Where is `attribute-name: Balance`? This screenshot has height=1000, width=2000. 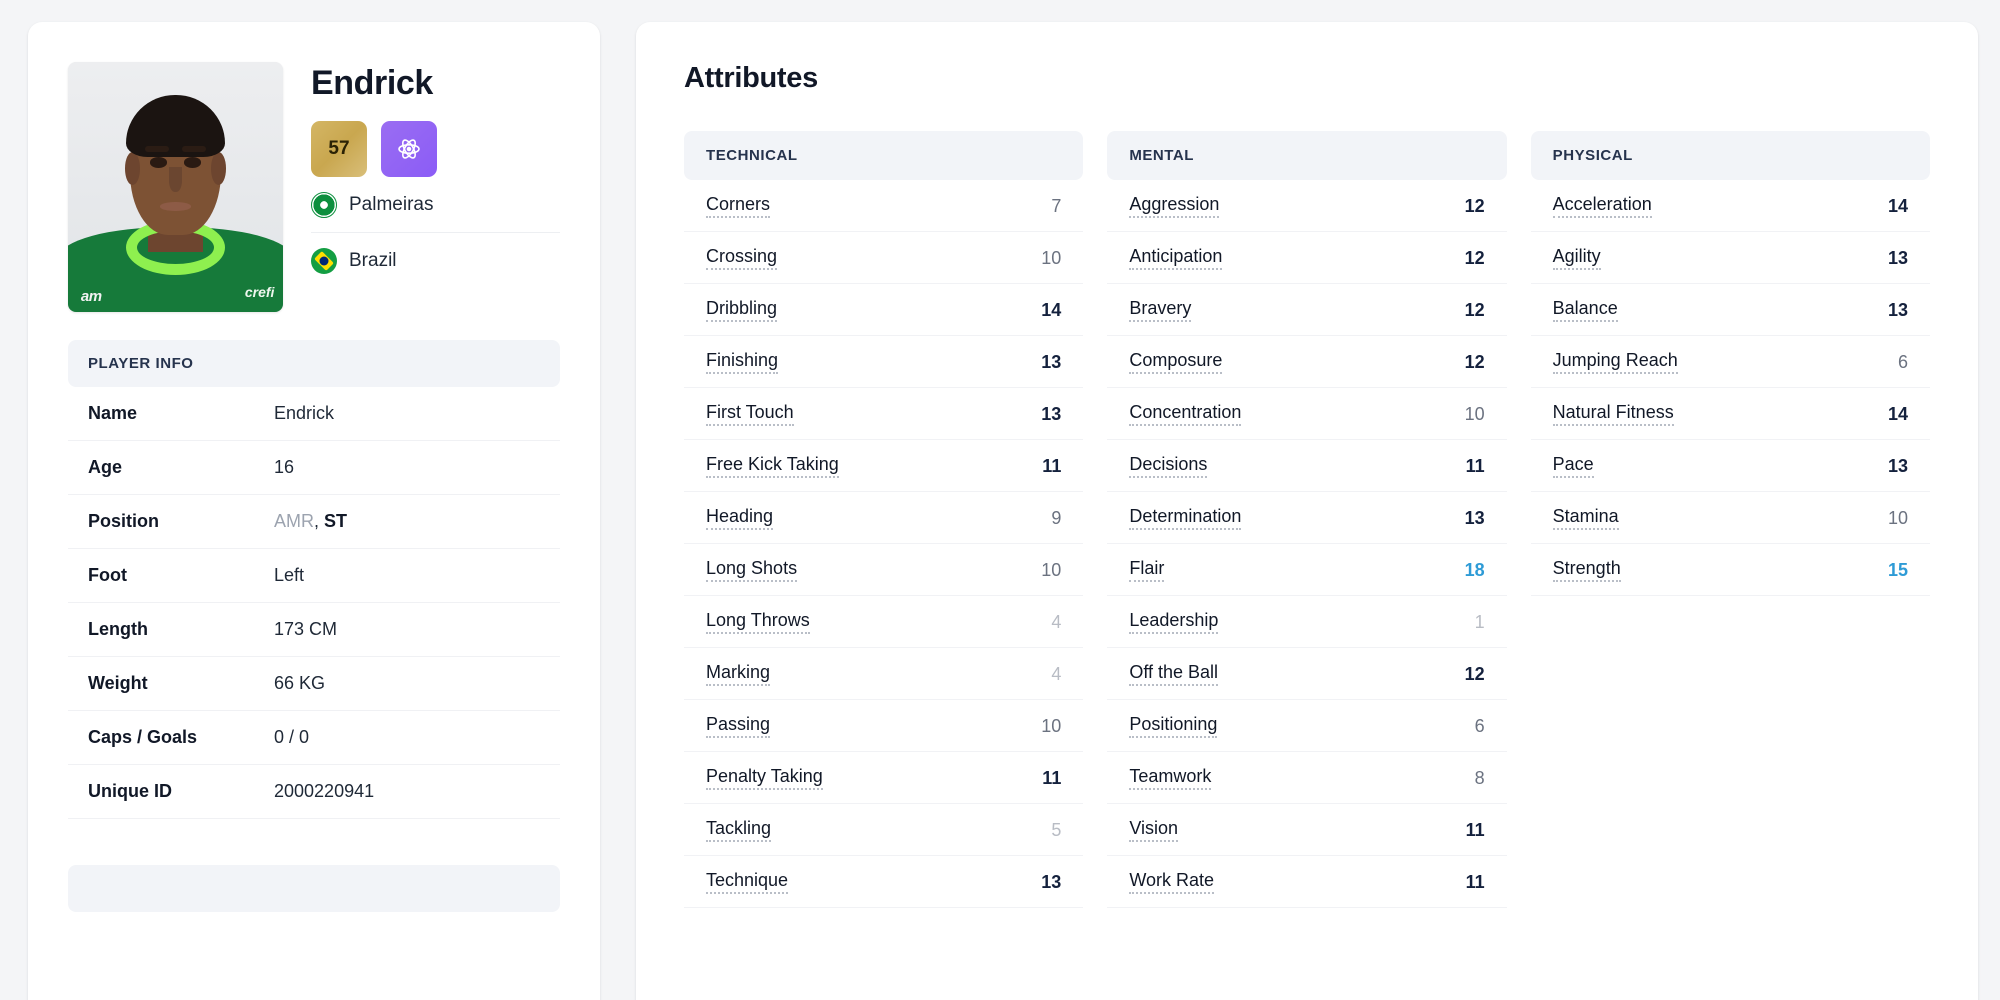
attribute-name: Balance is located at coordinates (1585, 310).